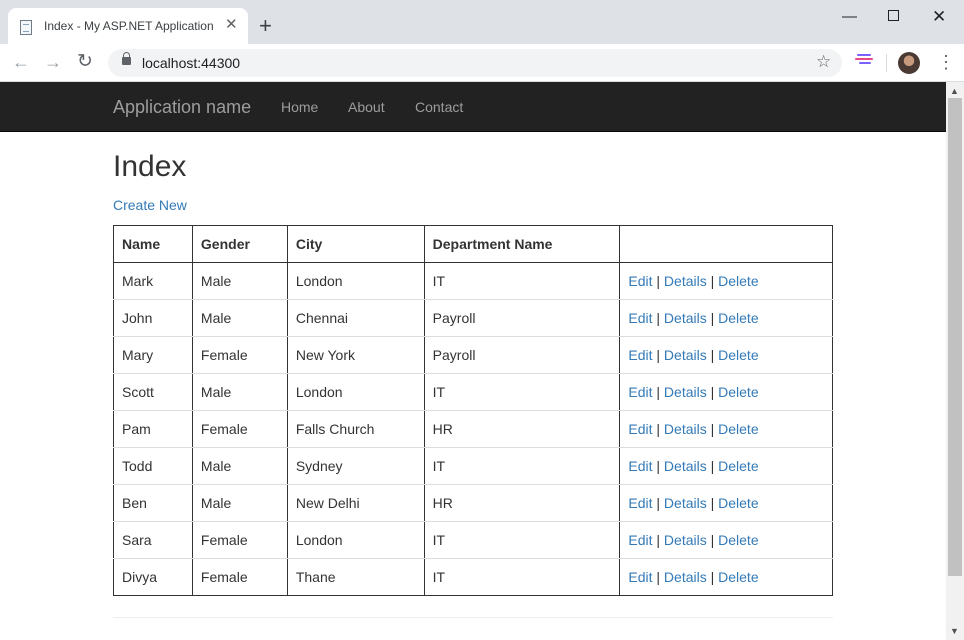 Image resolution: width=964 pixels, height=640 pixels. I want to click on table-header-row: Name Gender City Department Name, so click(473, 244).